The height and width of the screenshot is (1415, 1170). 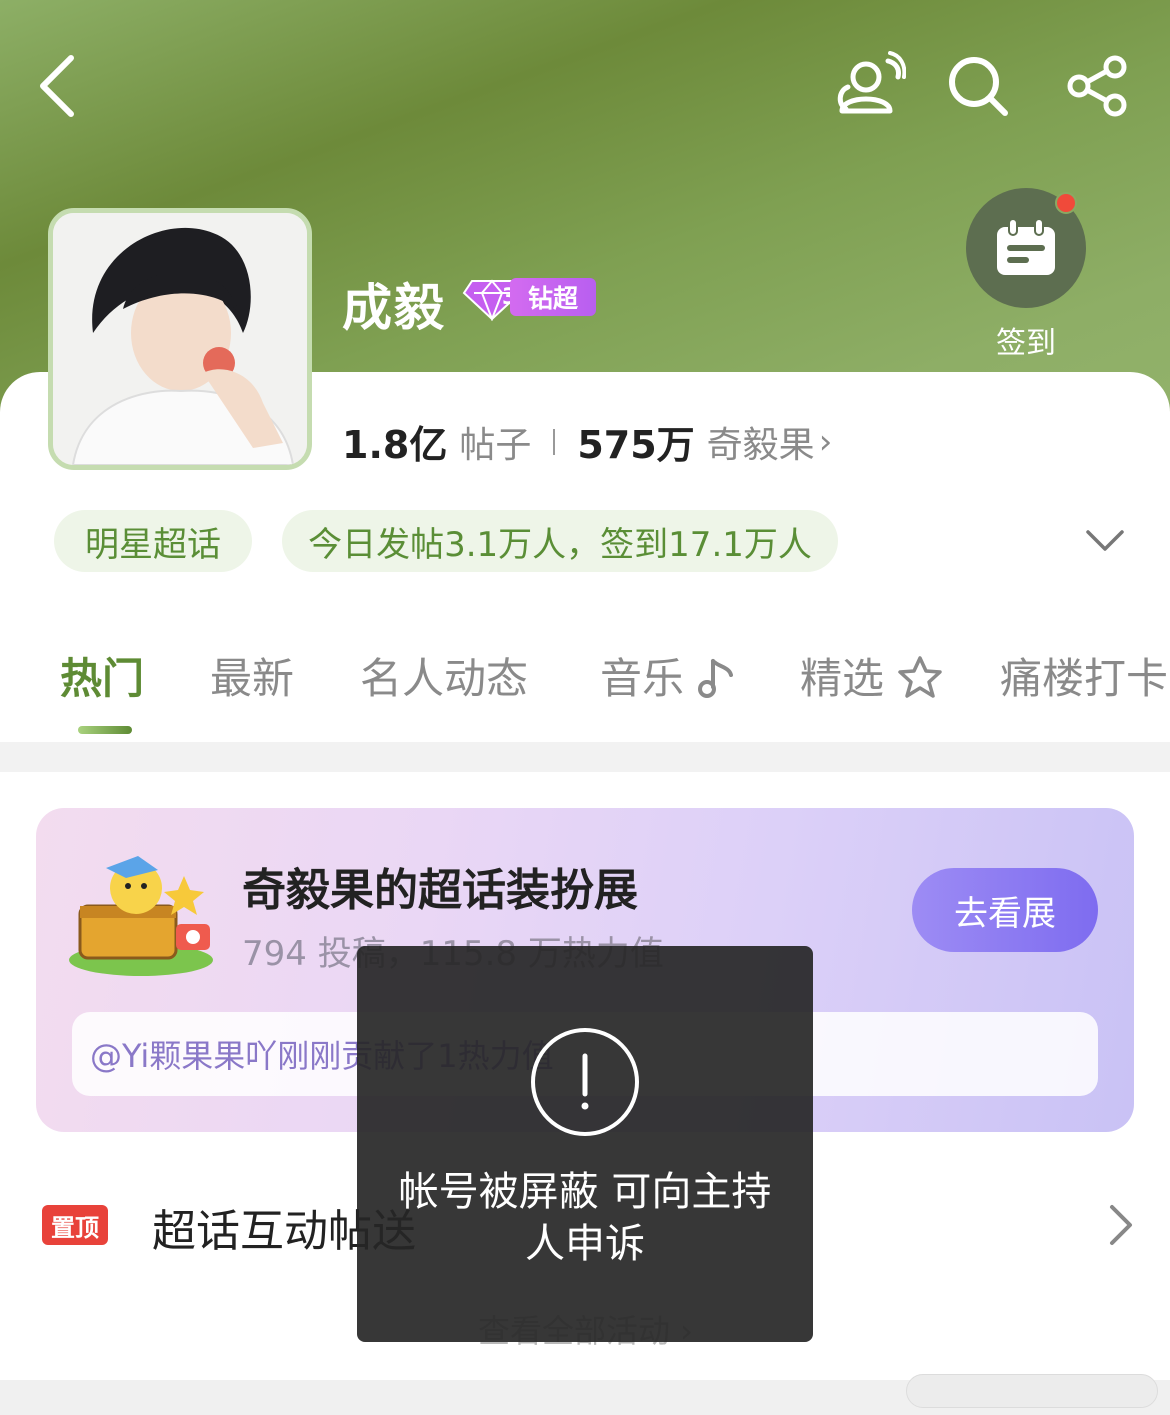 What do you see at coordinates (585, 1082) in the screenshot?
I see `exclamation-icon` at bounding box center [585, 1082].